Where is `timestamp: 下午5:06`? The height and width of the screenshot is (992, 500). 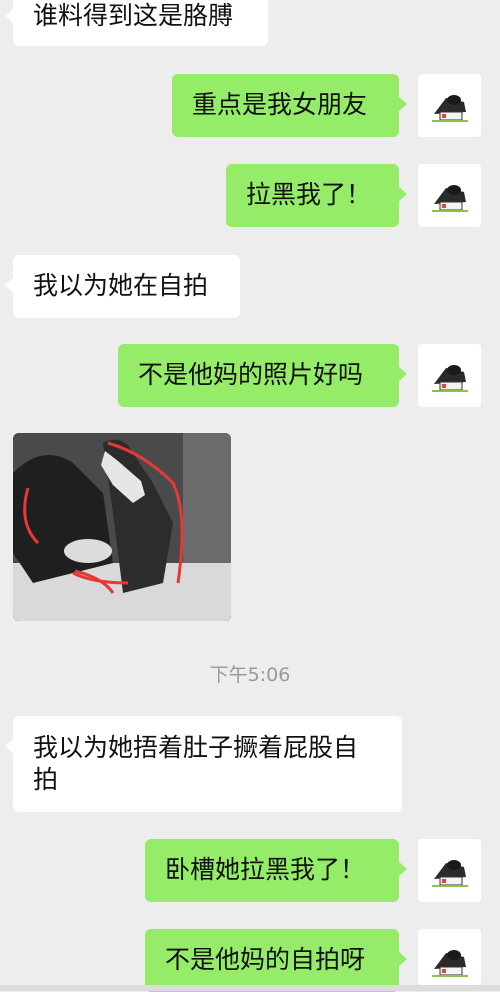
timestamp: 下午5:06 is located at coordinates (250, 675).